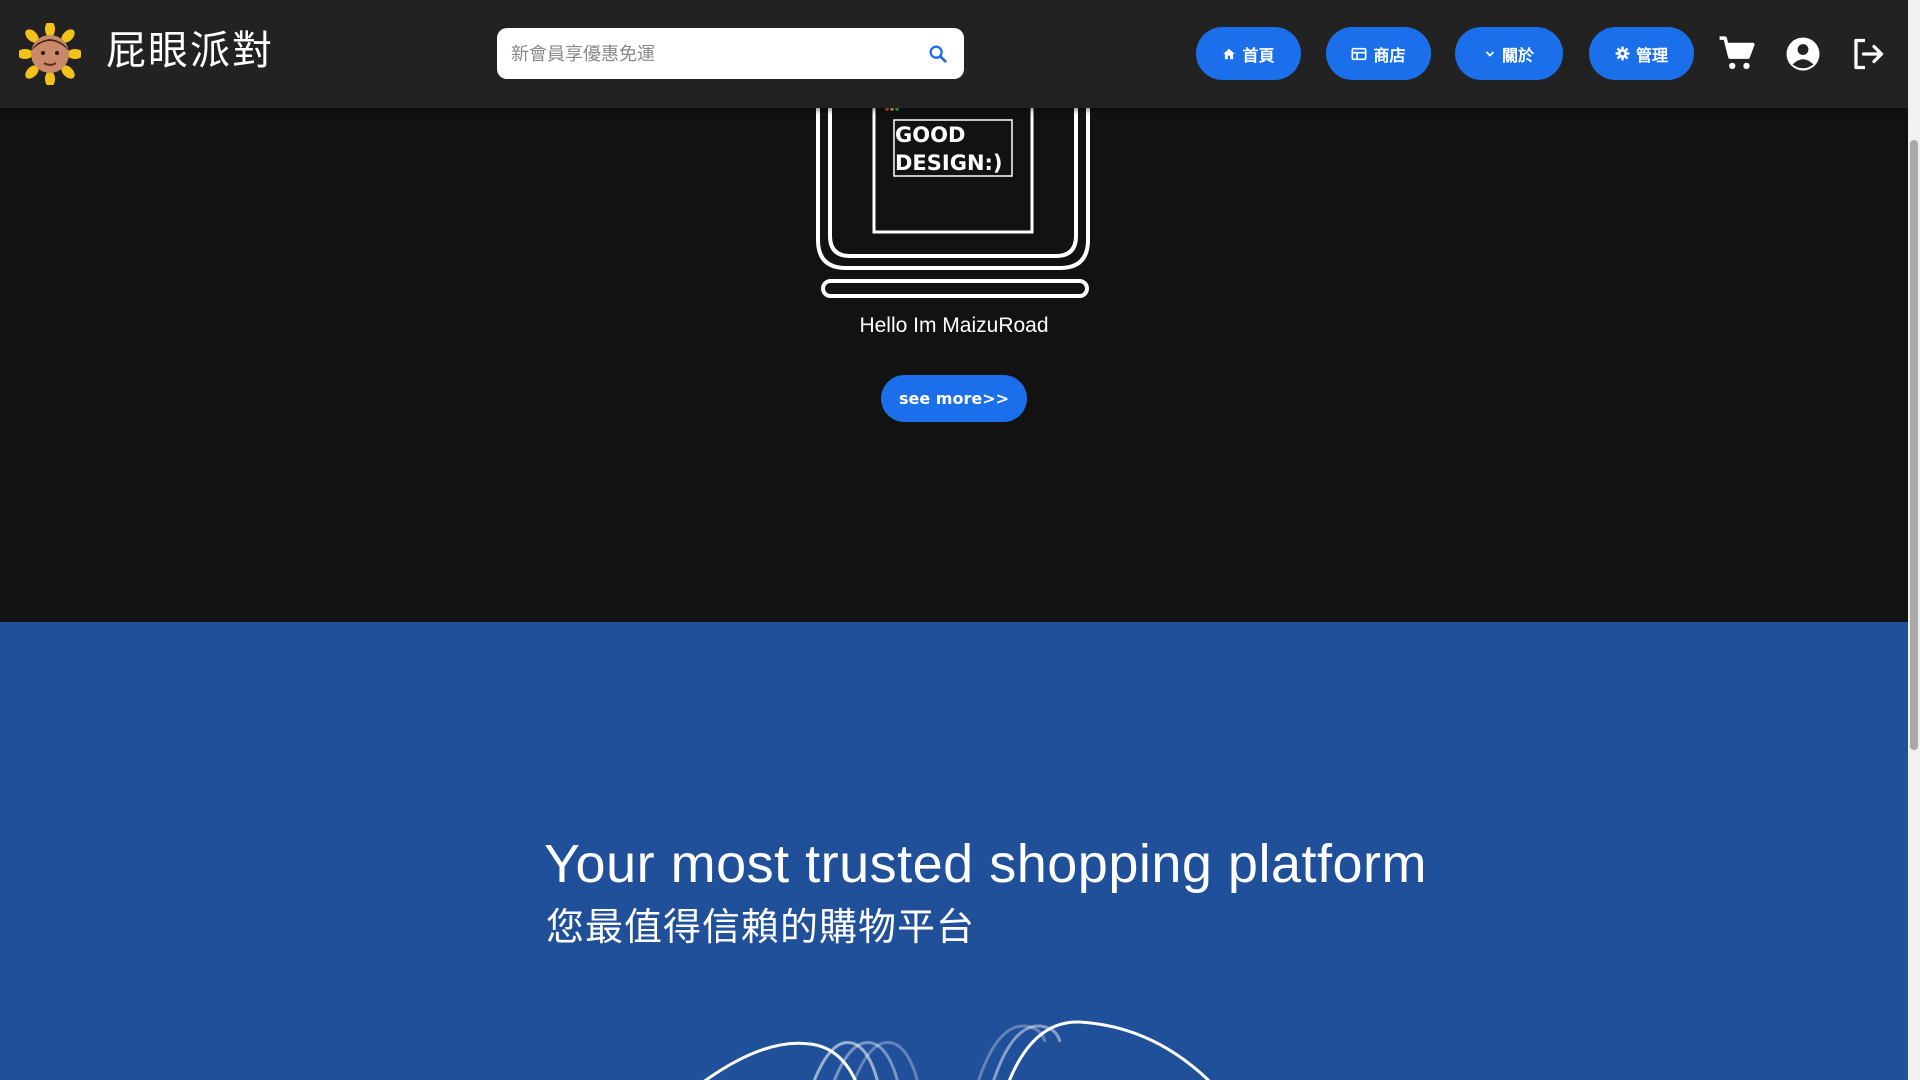  I want to click on account-icon, so click(1803, 54).